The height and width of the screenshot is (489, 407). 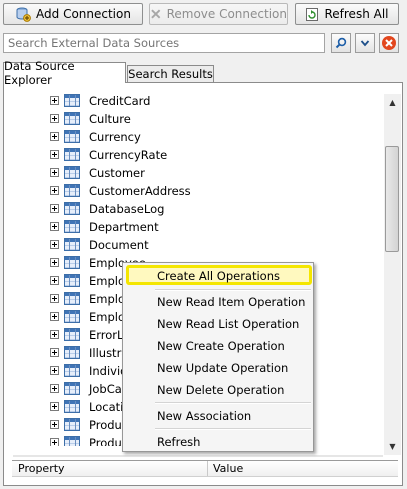 I want to click on scrollbar-thumb, so click(x=392, y=199).